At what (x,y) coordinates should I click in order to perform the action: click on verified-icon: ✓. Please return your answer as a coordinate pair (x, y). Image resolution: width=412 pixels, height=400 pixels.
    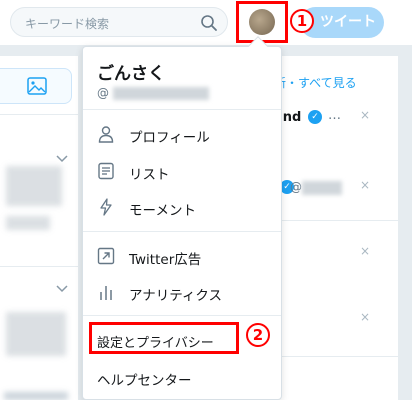
    Looking at the image, I should click on (315, 117).